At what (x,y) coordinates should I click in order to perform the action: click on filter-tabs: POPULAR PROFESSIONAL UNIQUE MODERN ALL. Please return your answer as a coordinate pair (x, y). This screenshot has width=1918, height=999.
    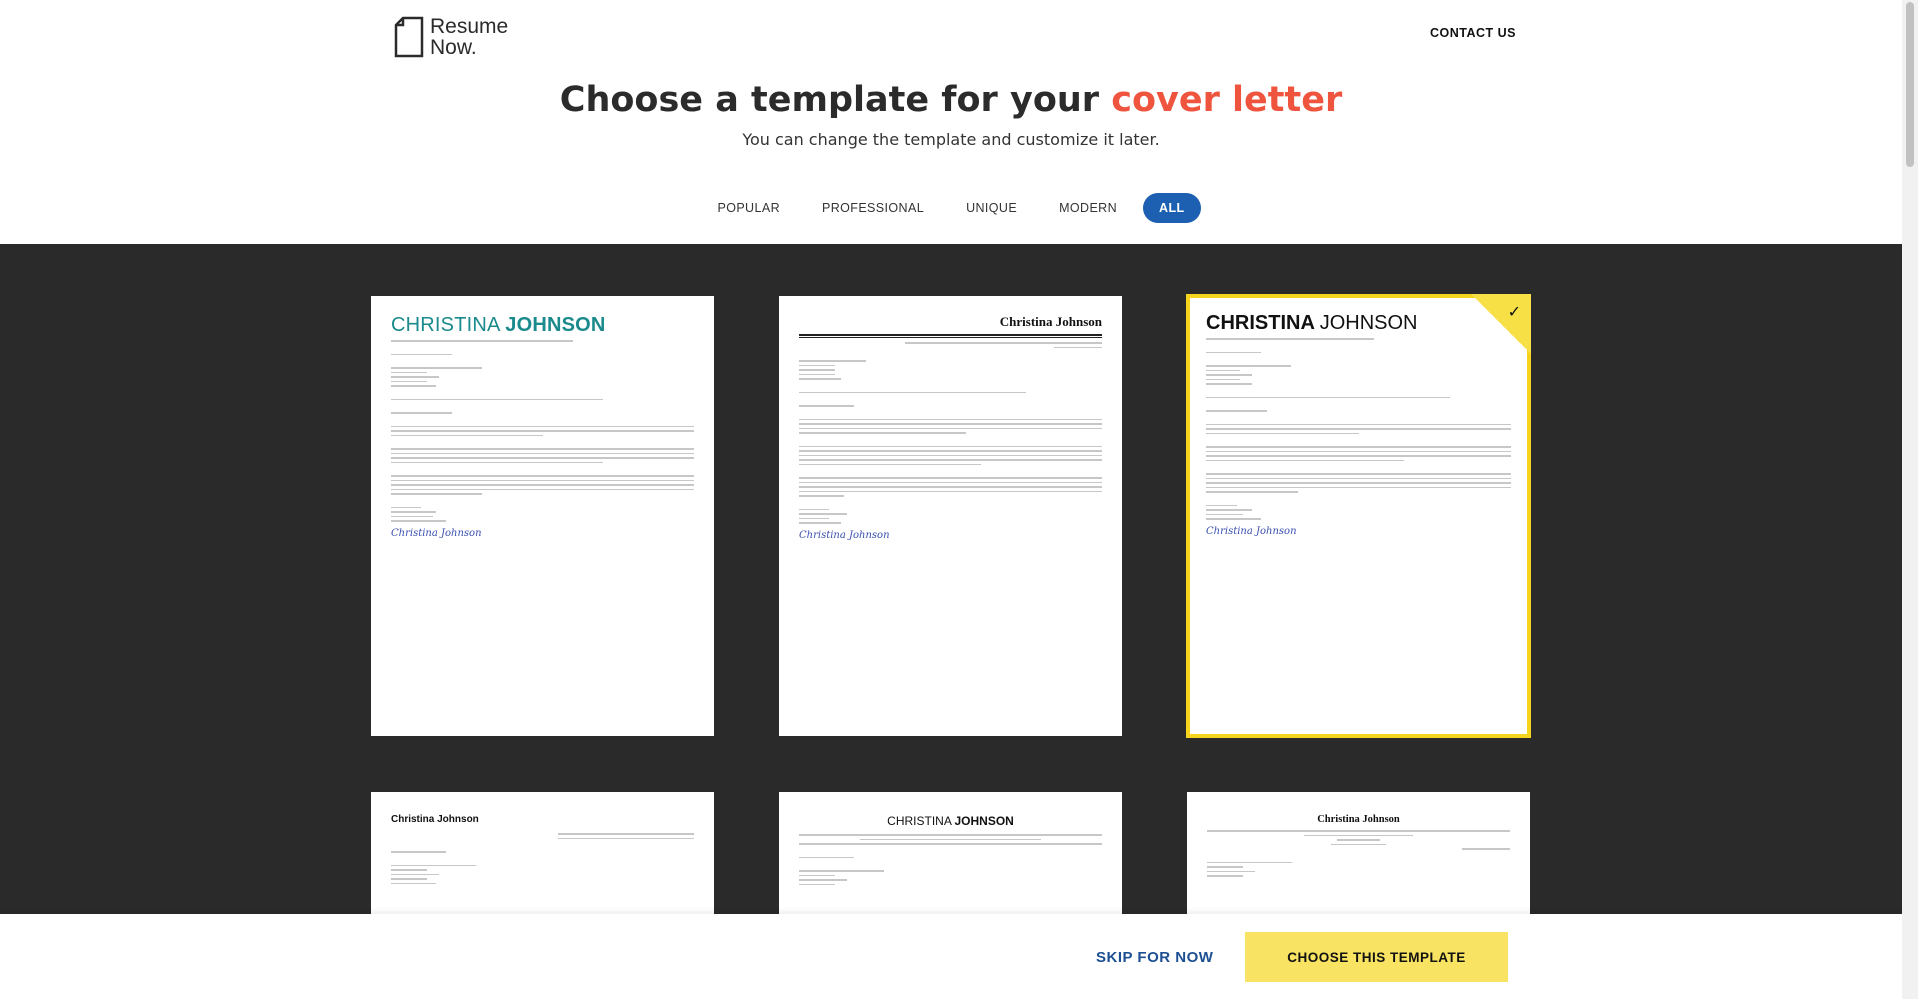
    Looking at the image, I should click on (951, 208).